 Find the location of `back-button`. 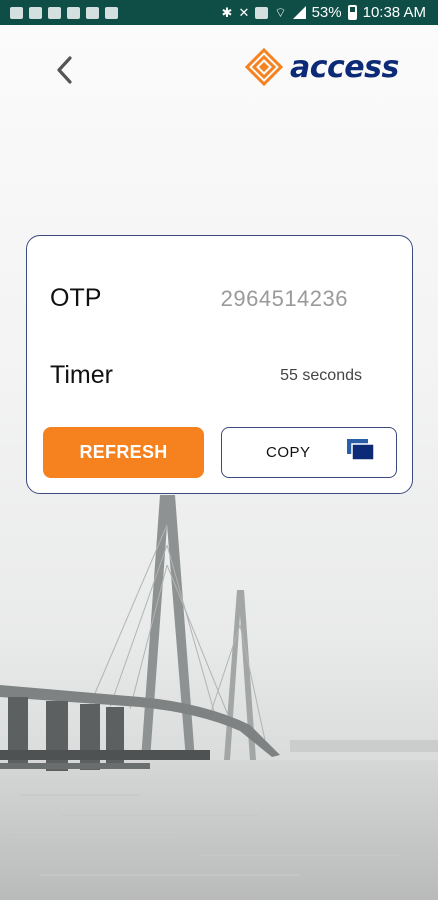

back-button is located at coordinates (64, 70).